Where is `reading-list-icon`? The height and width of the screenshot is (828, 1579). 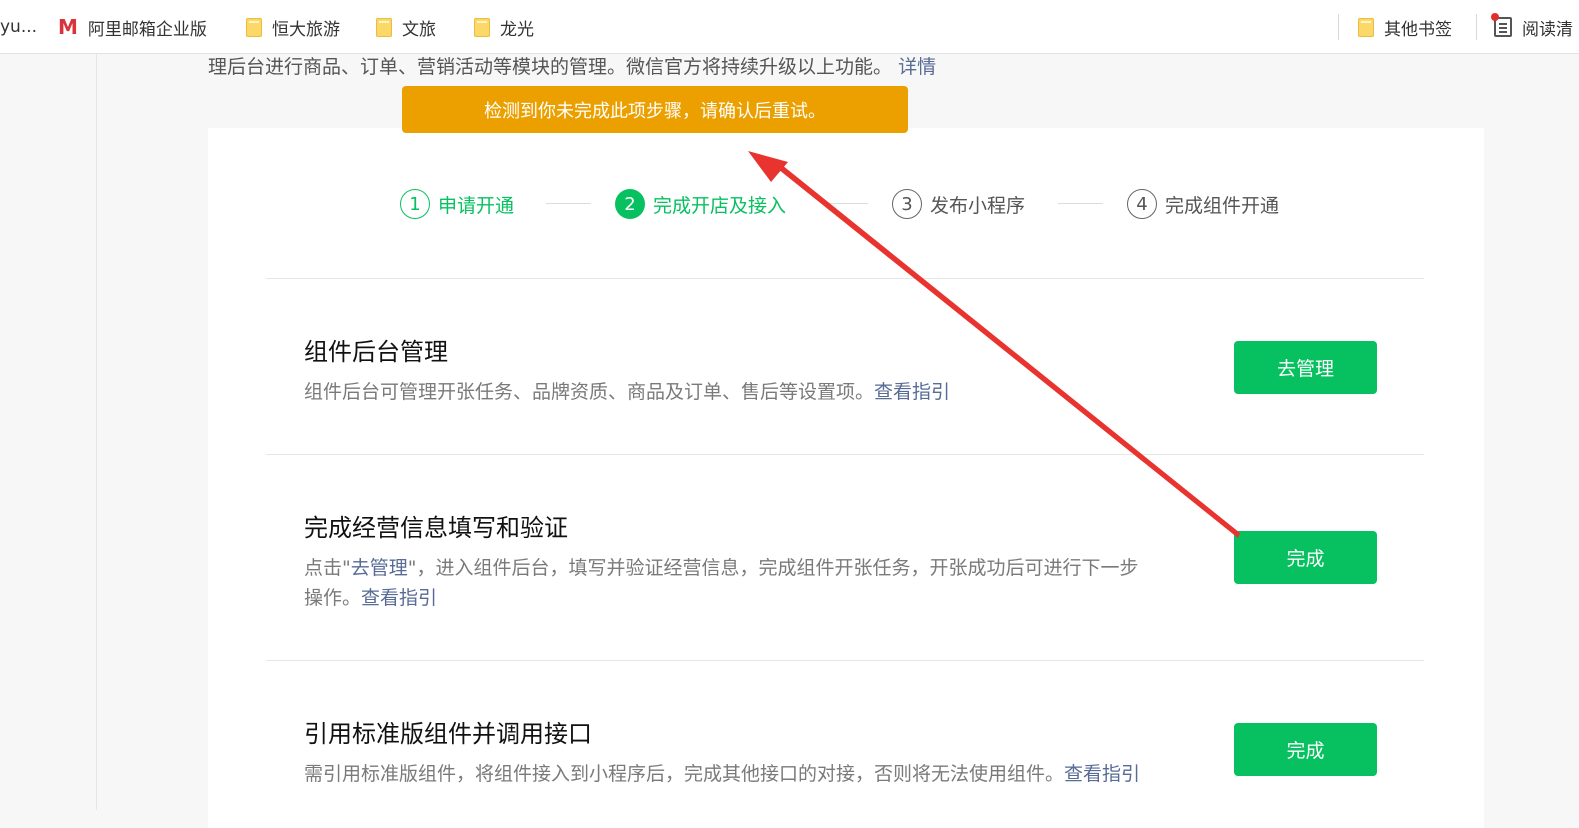
reading-list-icon is located at coordinates (1501, 25).